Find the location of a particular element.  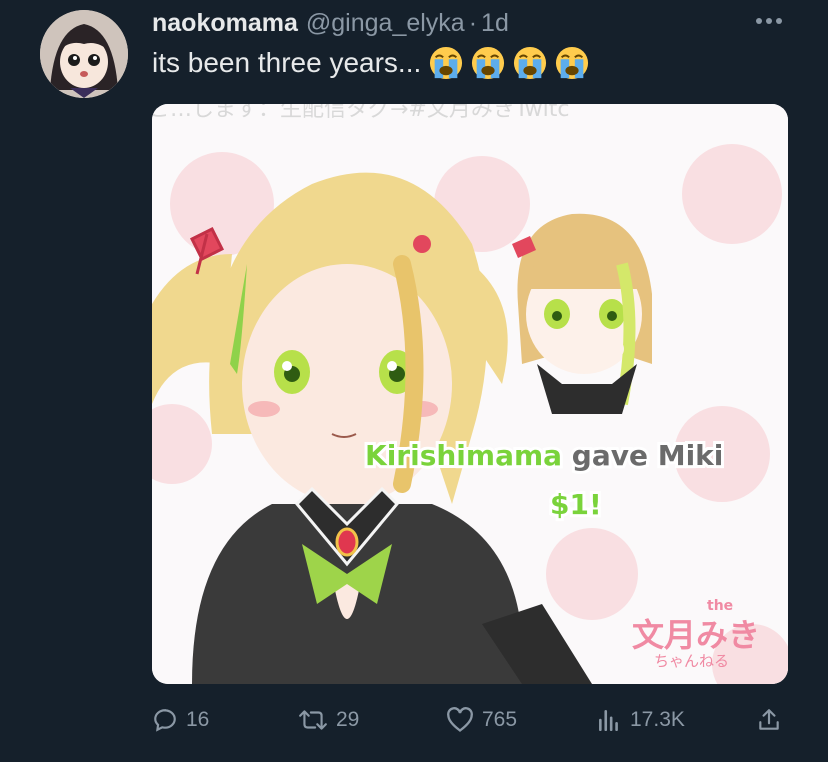

heart-icon is located at coordinates (460, 719).